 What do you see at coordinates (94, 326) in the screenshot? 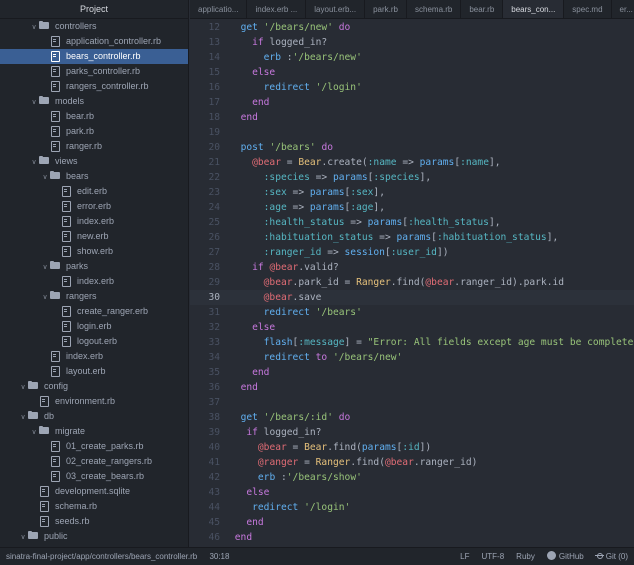
I see `tree-file: login.erb` at bounding box center [94, 326].